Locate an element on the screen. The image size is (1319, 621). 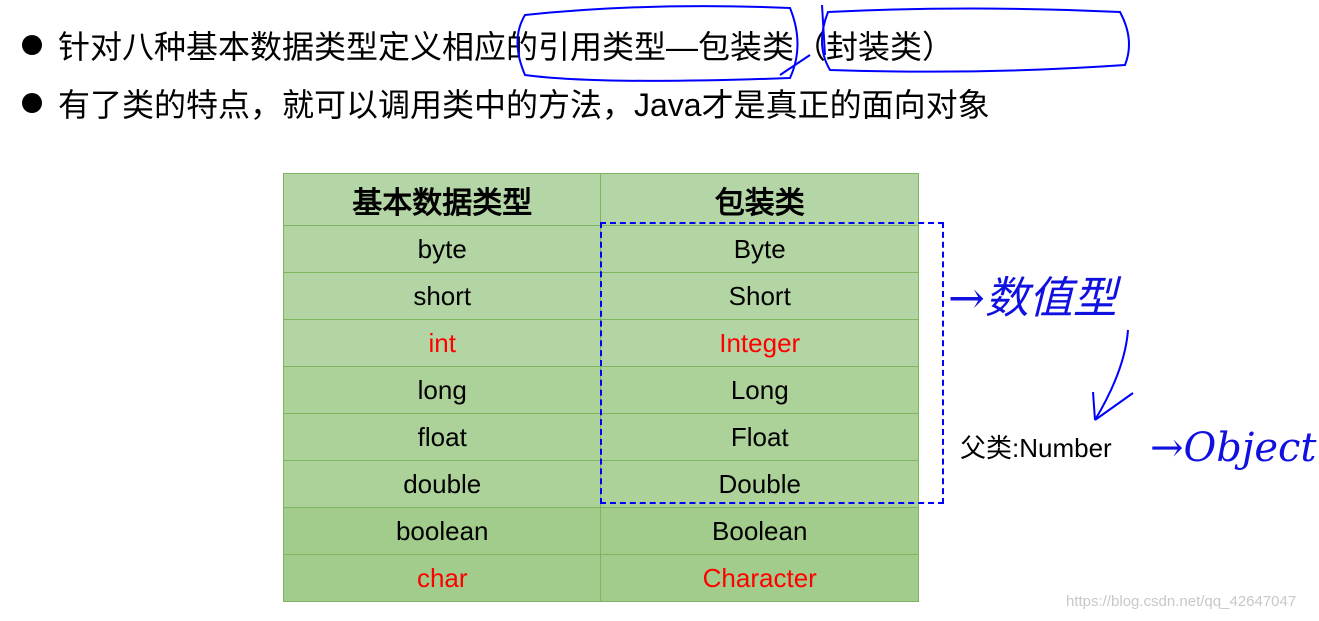
watermark: https://blog.csdn.net/qq_42647047 is located at coordinates (1181, 601).